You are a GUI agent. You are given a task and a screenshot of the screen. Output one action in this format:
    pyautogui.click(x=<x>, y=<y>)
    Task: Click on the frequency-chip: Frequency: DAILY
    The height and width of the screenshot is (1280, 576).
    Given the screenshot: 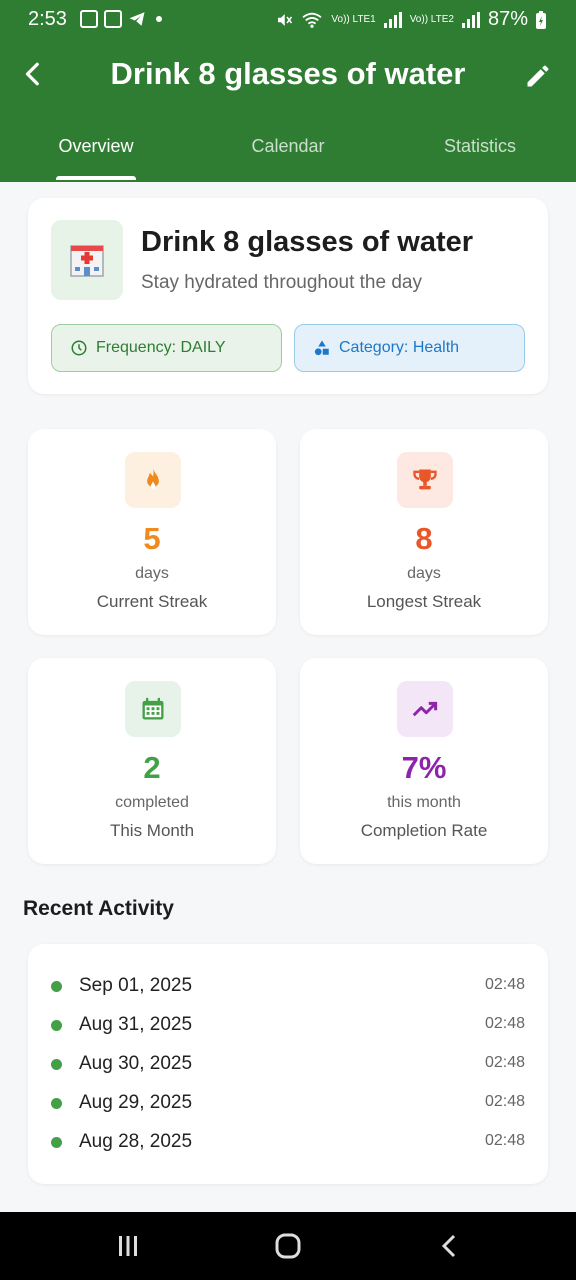 What is the action you would take?
    pyautogui.click(x=166, y=348)
    